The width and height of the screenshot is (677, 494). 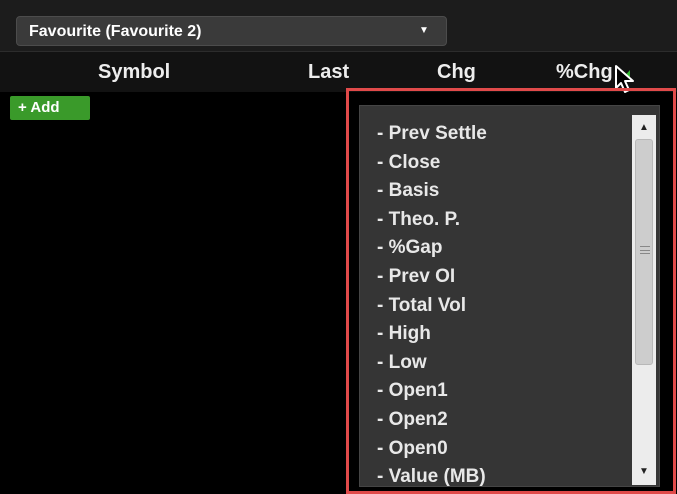 What do you see at coordinates (584, 72) in the screenshot?
I see `column-header-pct-chg: %Chg` at bounding box center [584, 72].